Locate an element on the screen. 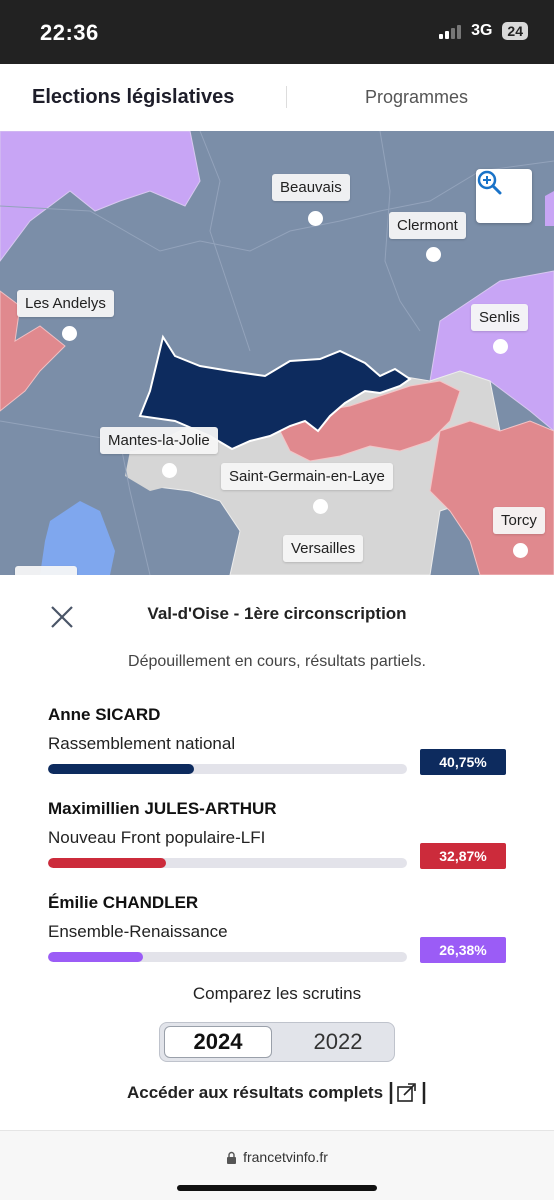 This screenshot has width=554, height=1200. map-label-partial is located at coordinates (46, 570).